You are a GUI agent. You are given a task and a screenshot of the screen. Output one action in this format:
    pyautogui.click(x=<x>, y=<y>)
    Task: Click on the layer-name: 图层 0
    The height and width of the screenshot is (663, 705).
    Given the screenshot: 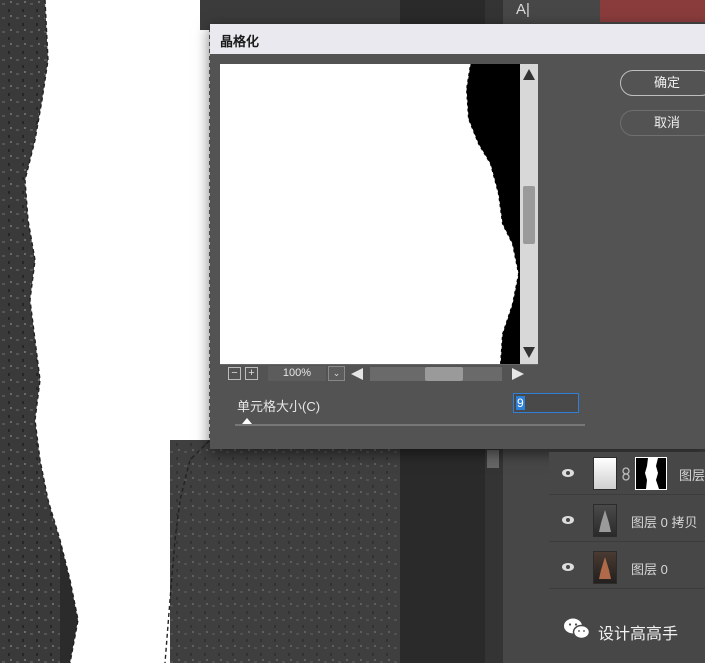 What is the action you would take?
    pyautogui.click(x=649, y=568)
    